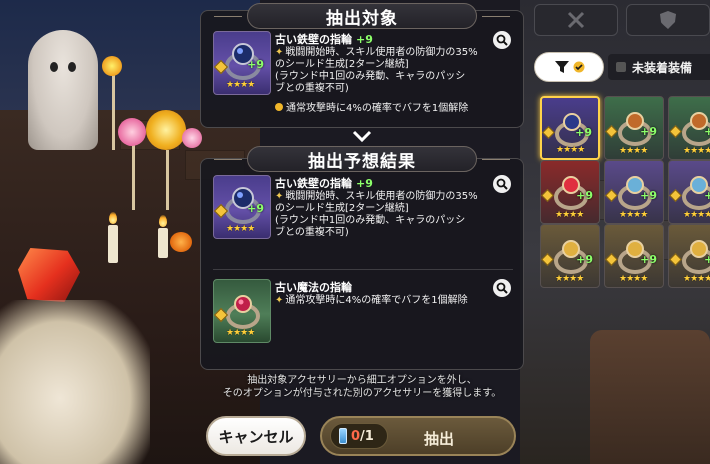 The image size is (710, 464). What do you see at coordinates (367, 436) in the screenshot?
I see `cost-total: /1` at bounding box center [367, 436].